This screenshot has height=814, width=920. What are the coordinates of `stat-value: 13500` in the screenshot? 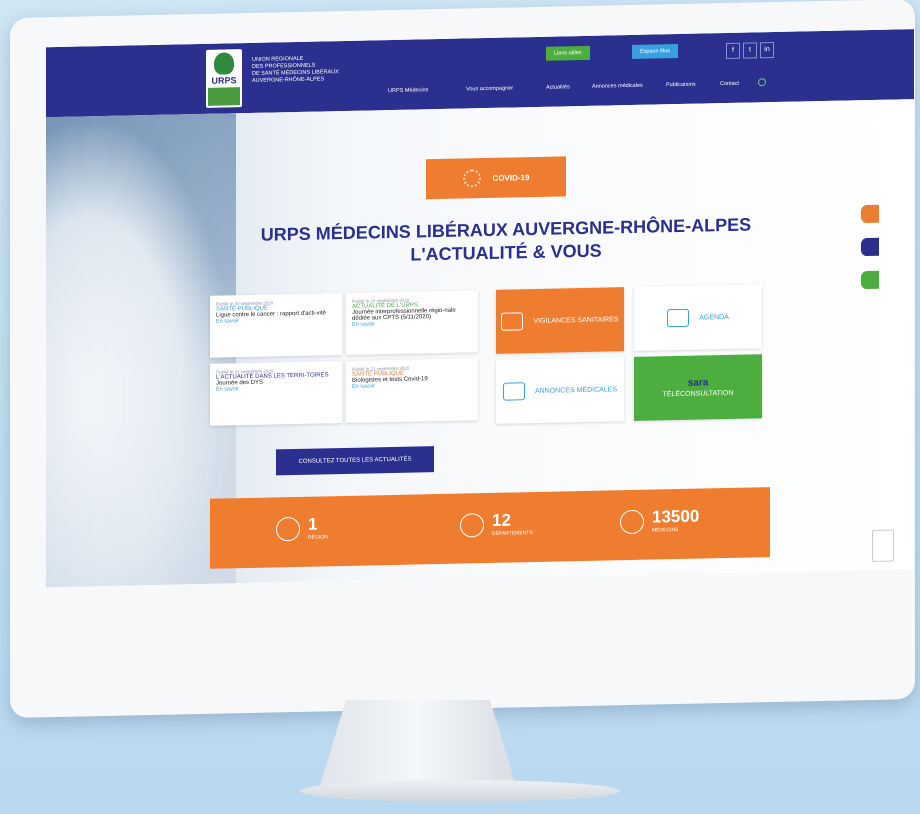 It's located at (676, 516).